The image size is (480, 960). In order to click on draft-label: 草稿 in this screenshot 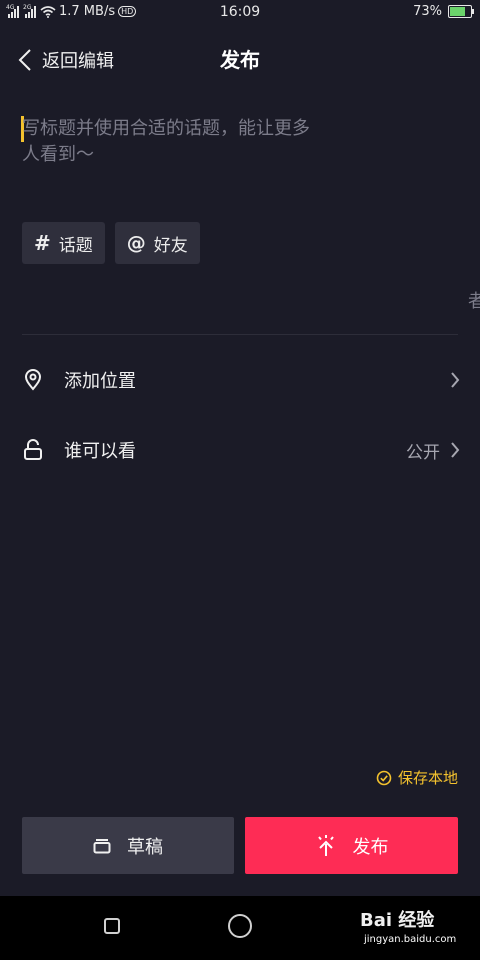, I will do `click(145, 847)`.